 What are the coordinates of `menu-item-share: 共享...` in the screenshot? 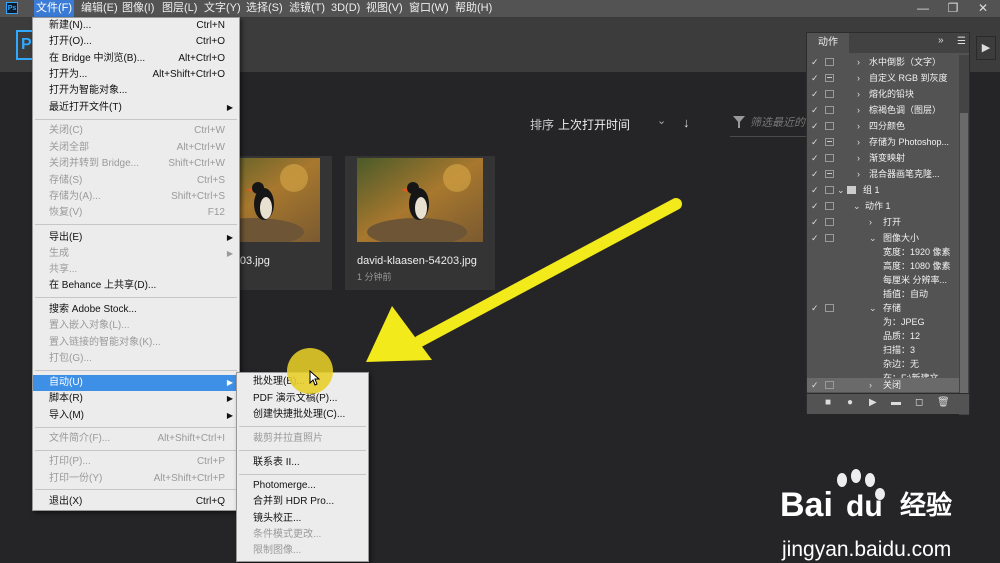 It's located at (136, 270).